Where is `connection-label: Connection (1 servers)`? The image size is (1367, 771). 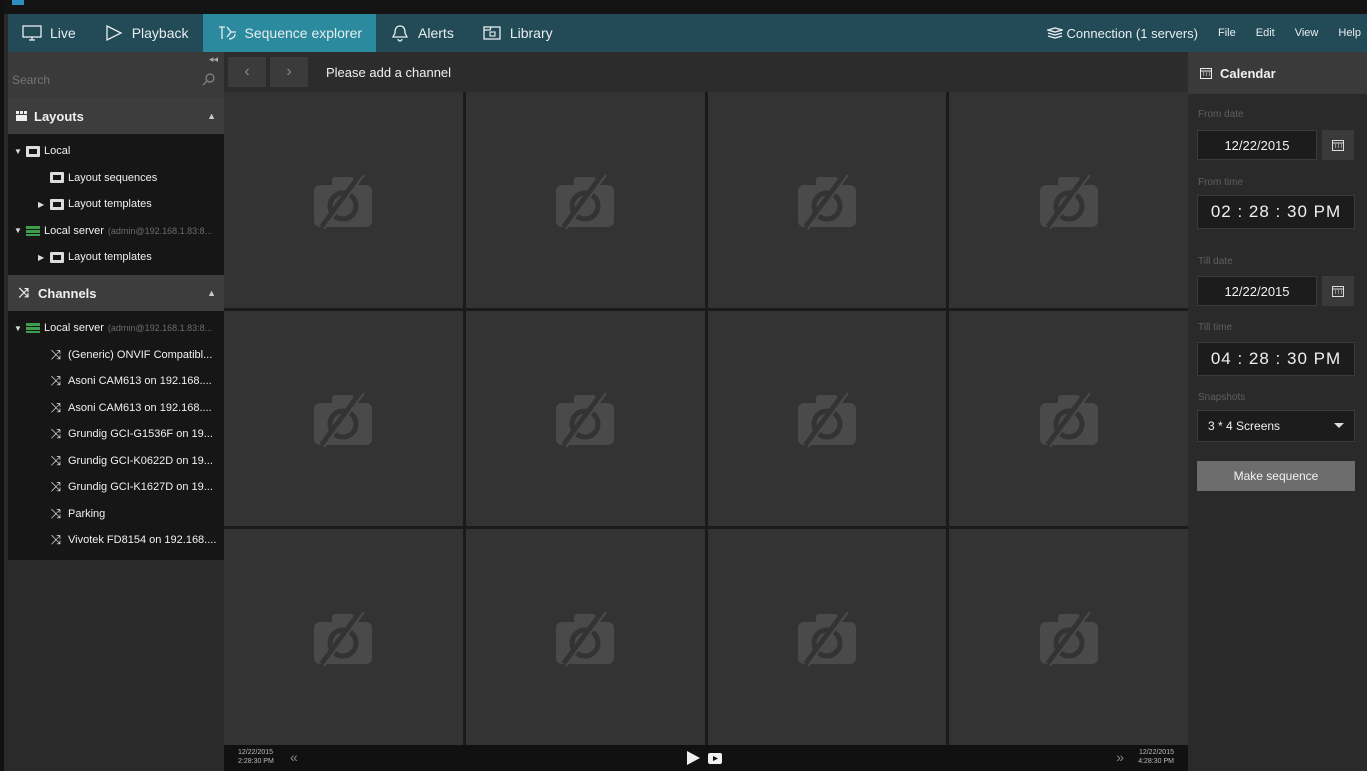
connection-label: Connection (1 servers) is located at coordinates (1132, 33).